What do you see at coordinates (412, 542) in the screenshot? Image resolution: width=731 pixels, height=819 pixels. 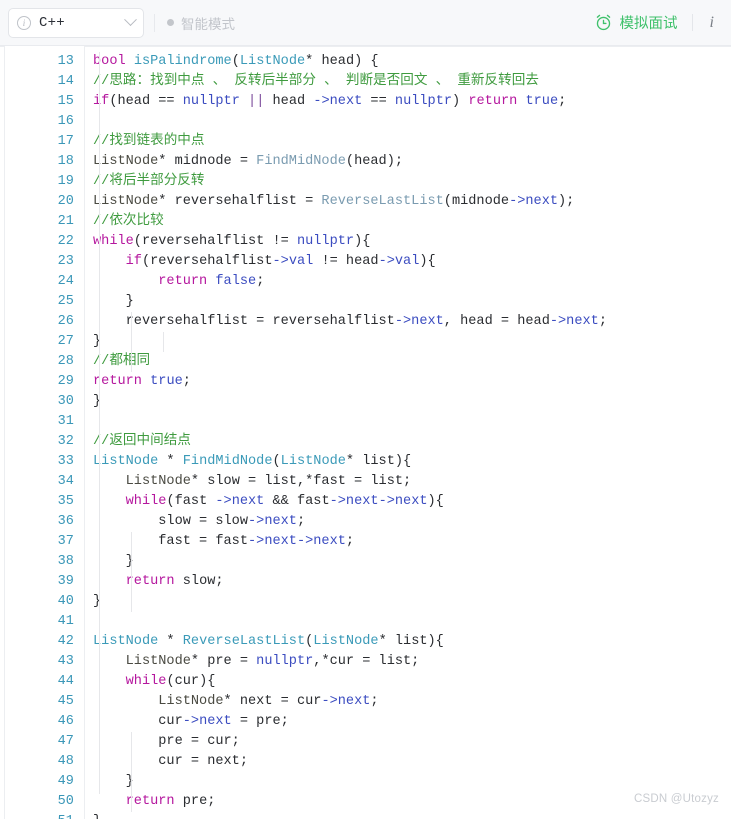 I see `code-line: fast = fast->next->next;` at bounding box center [412, 542].